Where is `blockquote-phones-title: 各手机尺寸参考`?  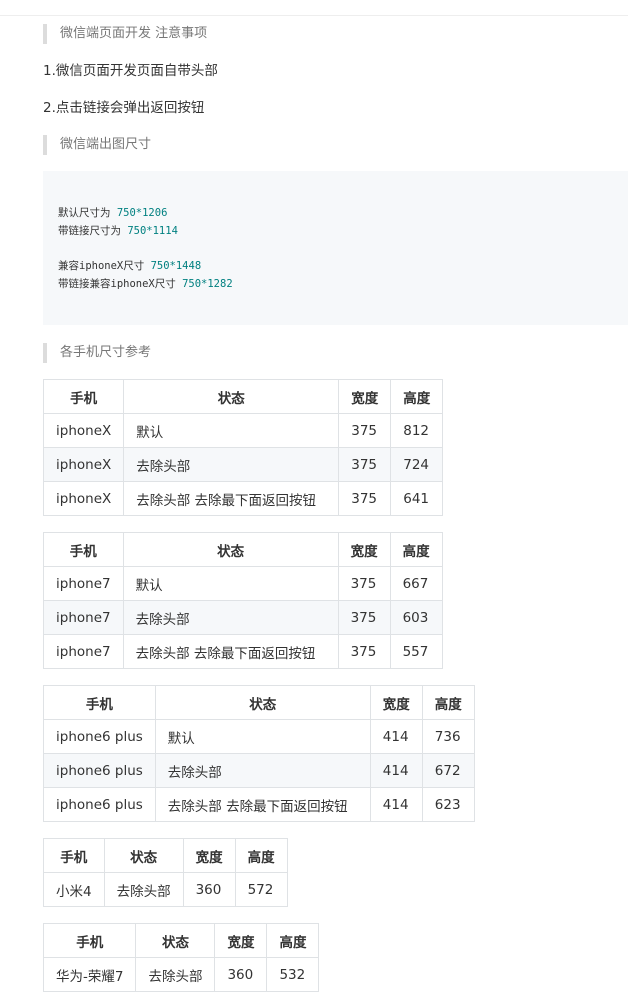 blockquote-phones-title: 各手机尺寸参考 is located at coordinates (97, 353).